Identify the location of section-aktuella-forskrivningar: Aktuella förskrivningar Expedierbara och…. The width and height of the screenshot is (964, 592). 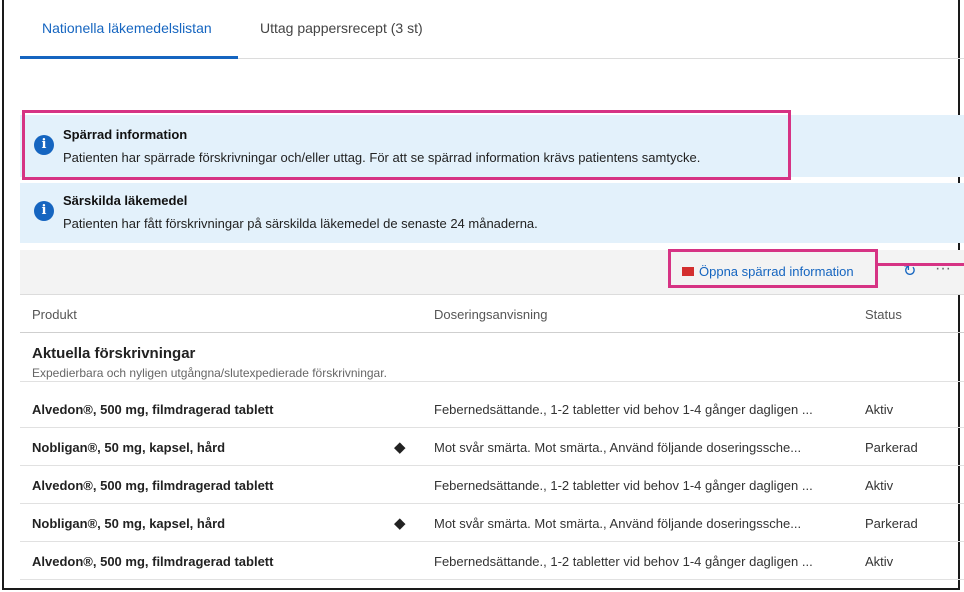
(492, 357).